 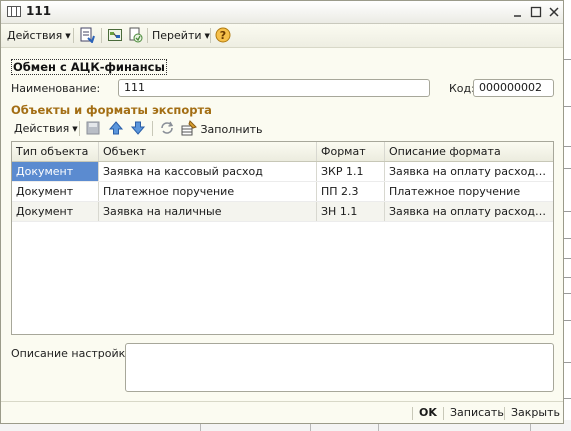 What do you see at coordinates (518, 12) in the screenshot?
I see `minimize-button` at bounding box center [518, 12].